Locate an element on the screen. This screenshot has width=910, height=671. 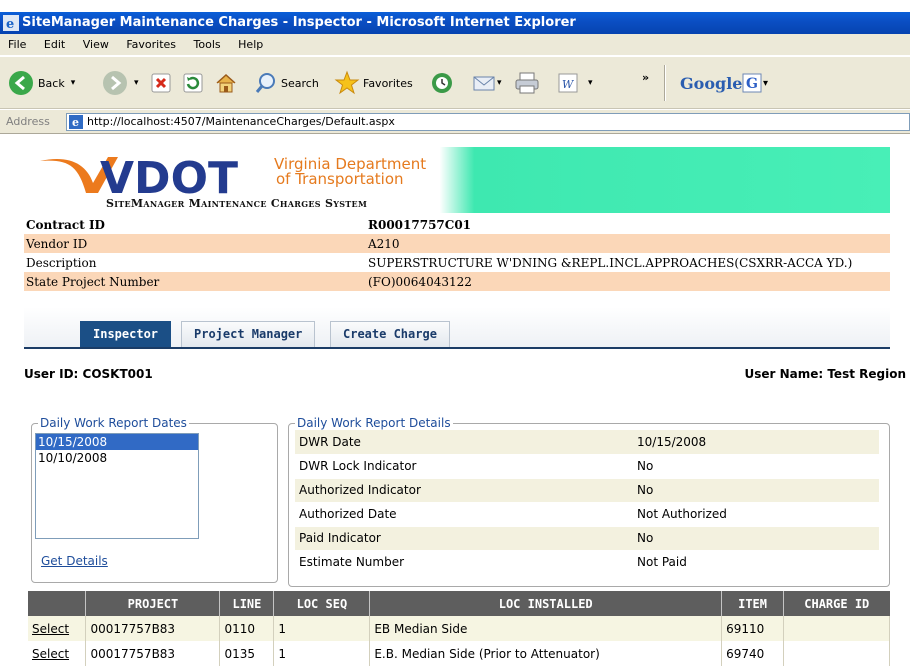
search-icon is located at coordinates (265, 83).